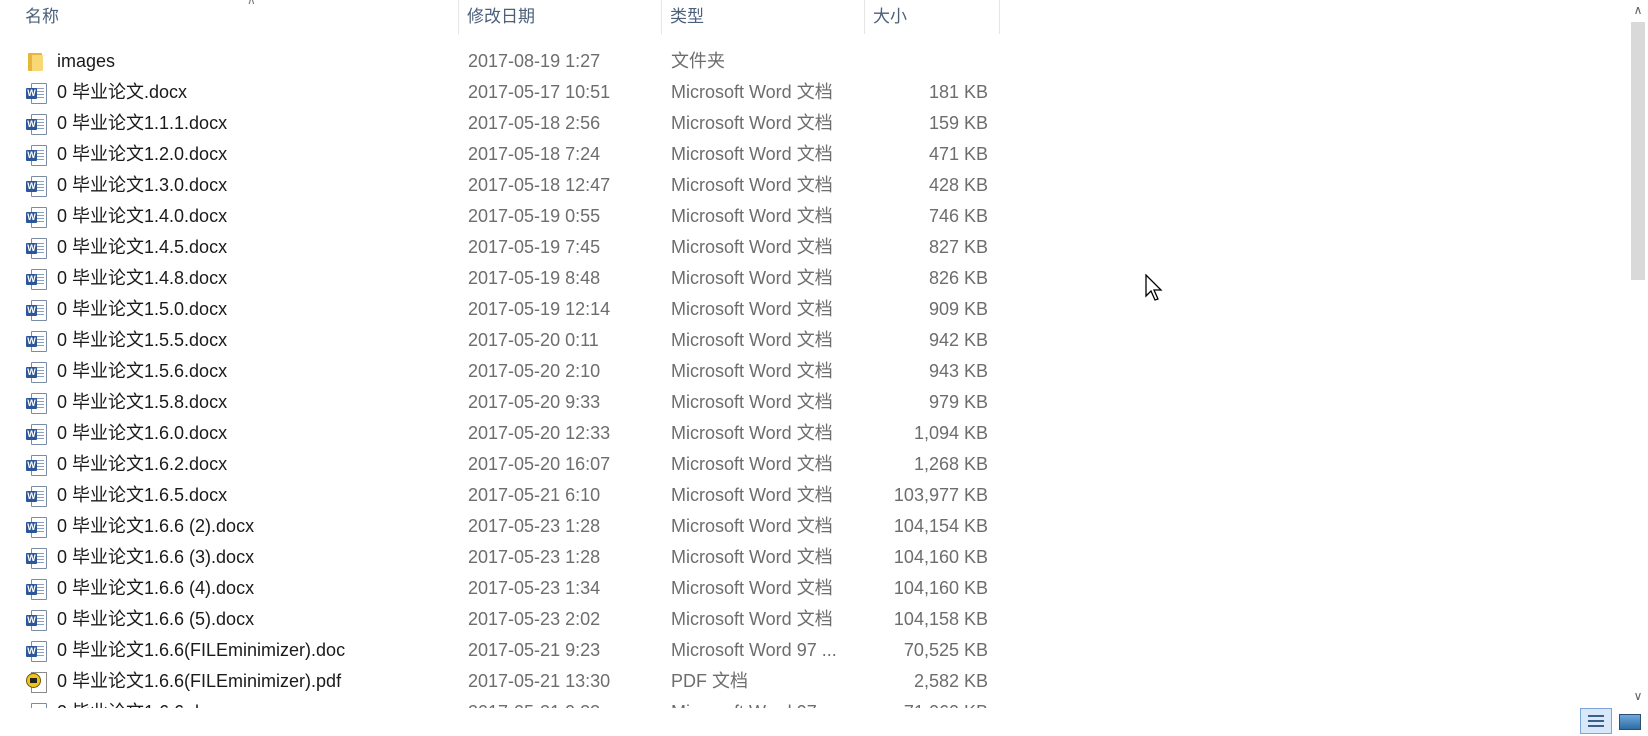  What do you see at coordinates (534, 61) in the screenshot?
I see `file-date: 2017-08-19 1:27` at bounding box center [534, 61].